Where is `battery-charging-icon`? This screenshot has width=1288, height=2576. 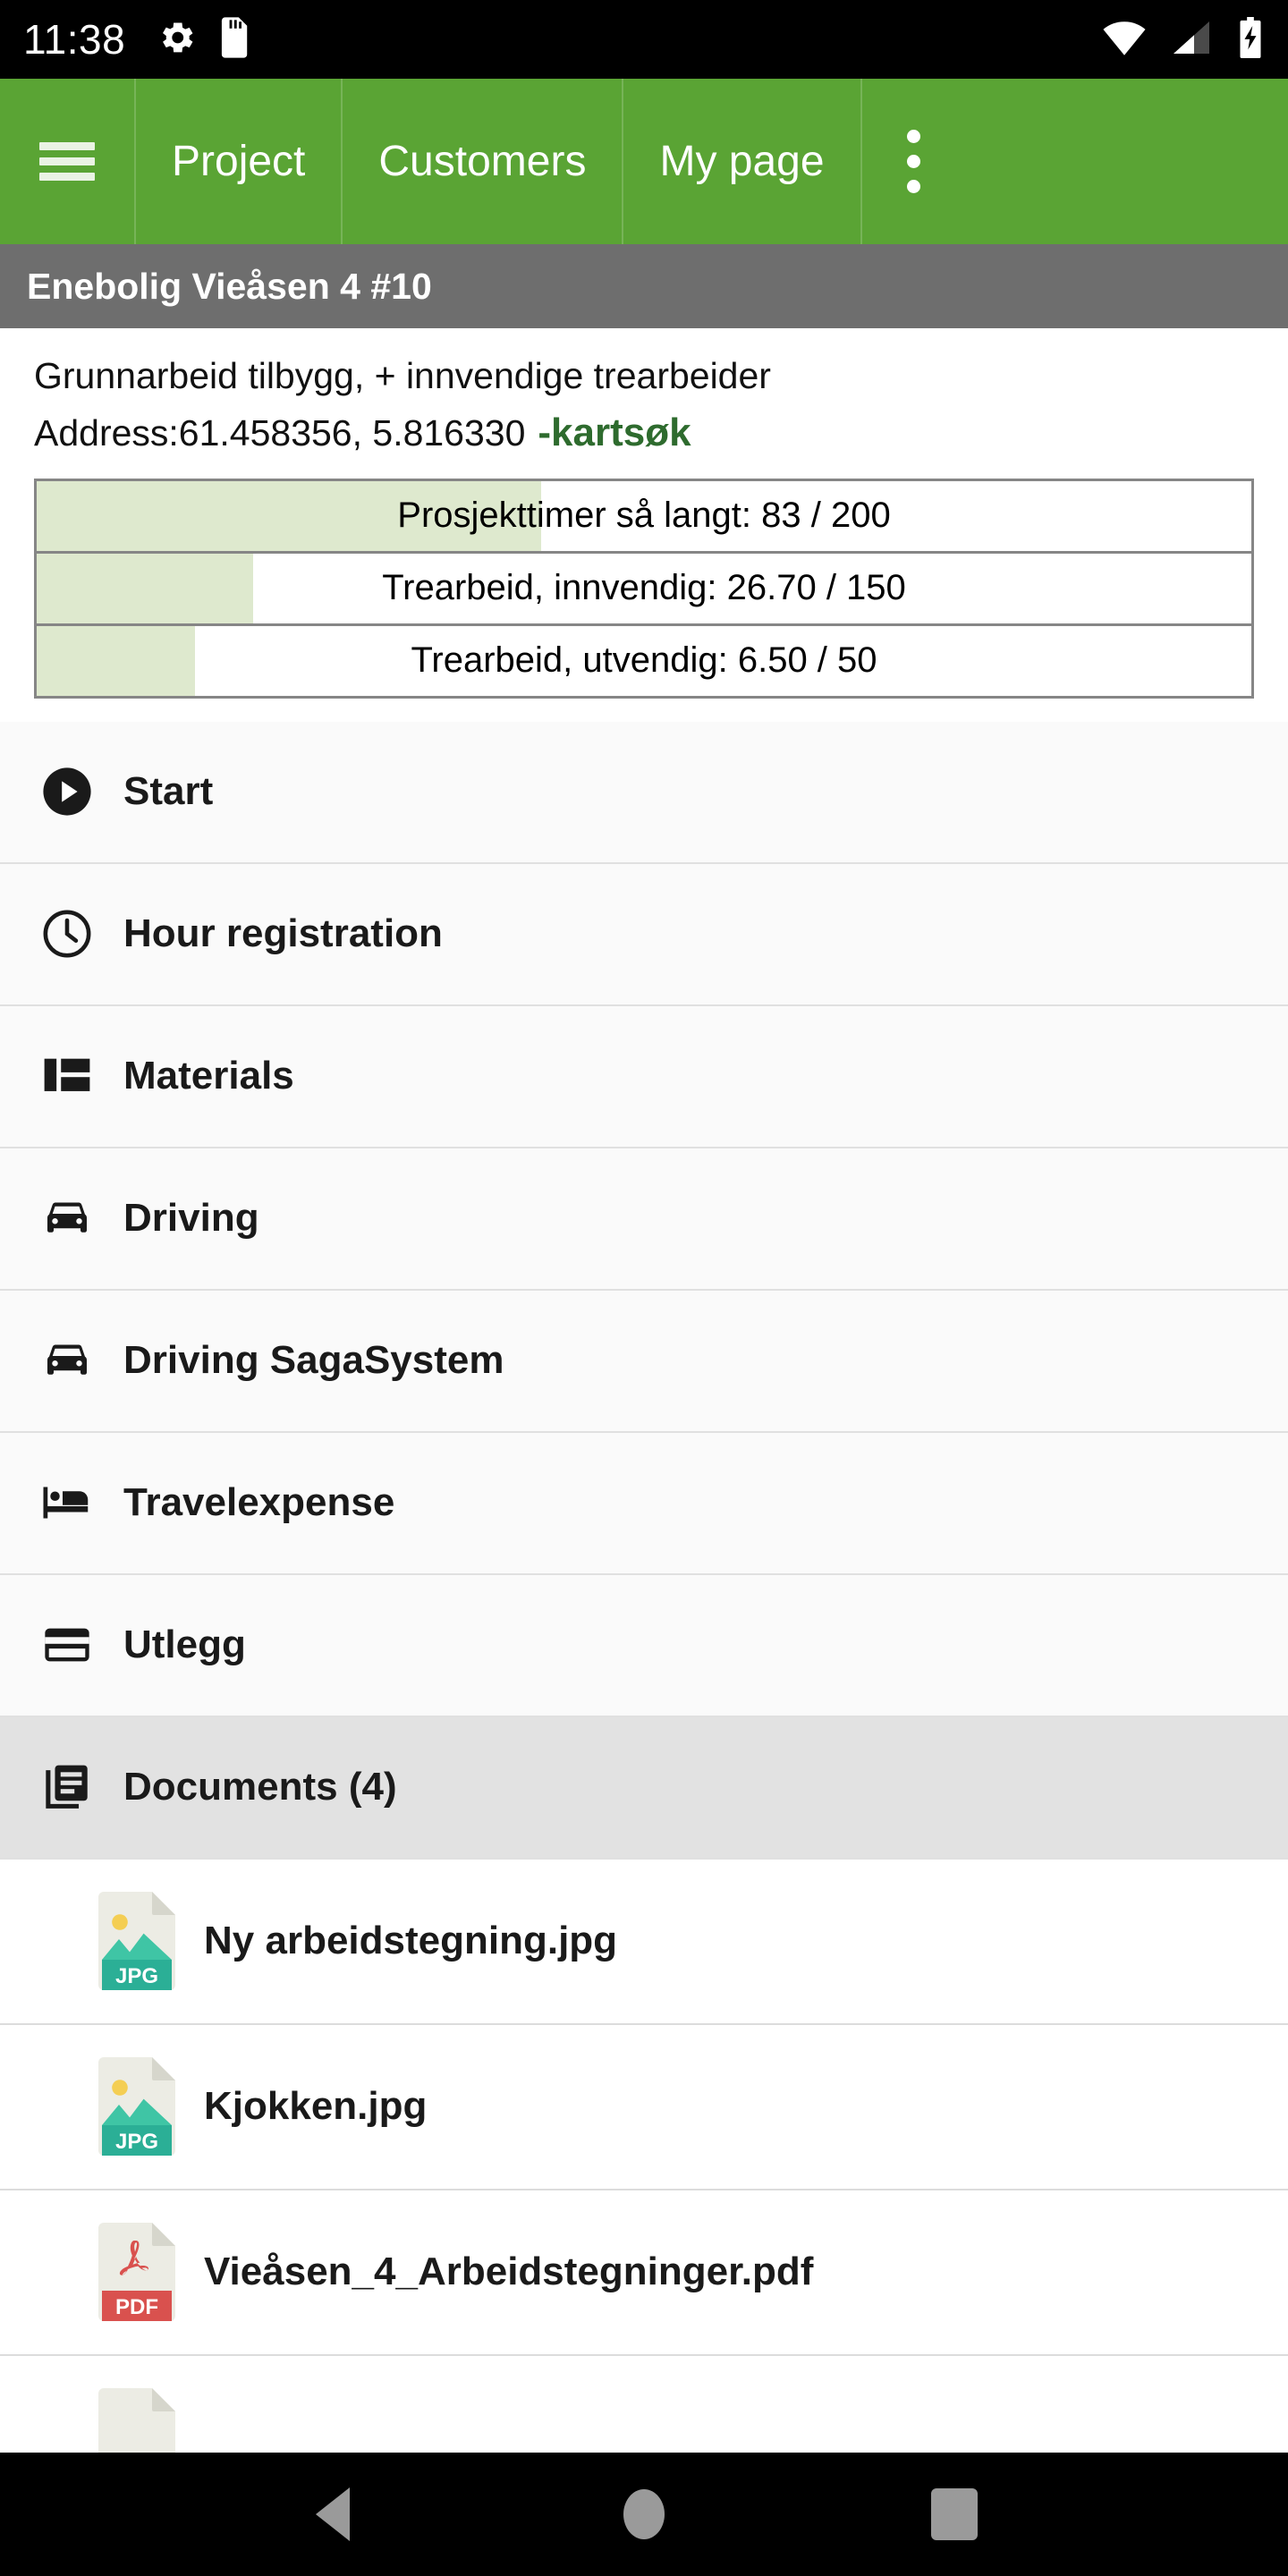
battery-charging-icon is located at coordinates (1250, 39).